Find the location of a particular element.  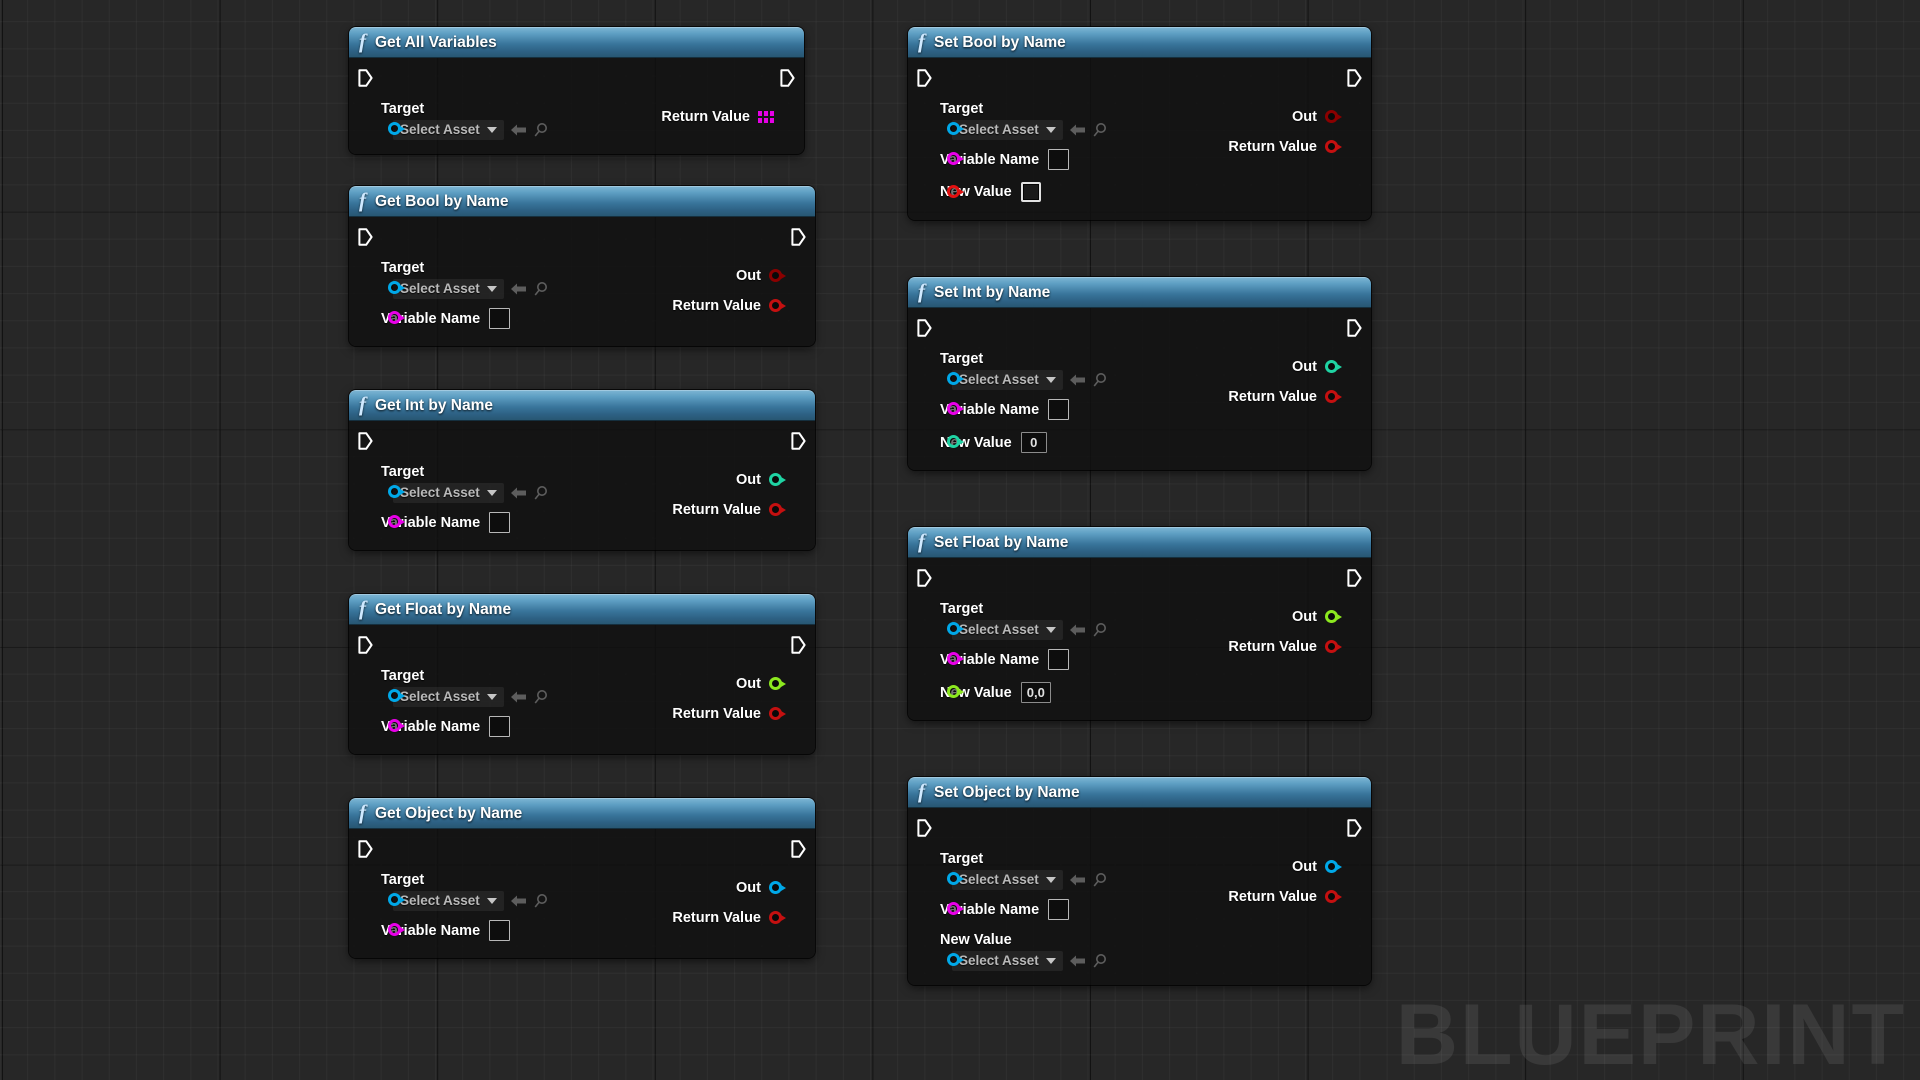

new-value-checkbox is located at coordinates (1030, 192).